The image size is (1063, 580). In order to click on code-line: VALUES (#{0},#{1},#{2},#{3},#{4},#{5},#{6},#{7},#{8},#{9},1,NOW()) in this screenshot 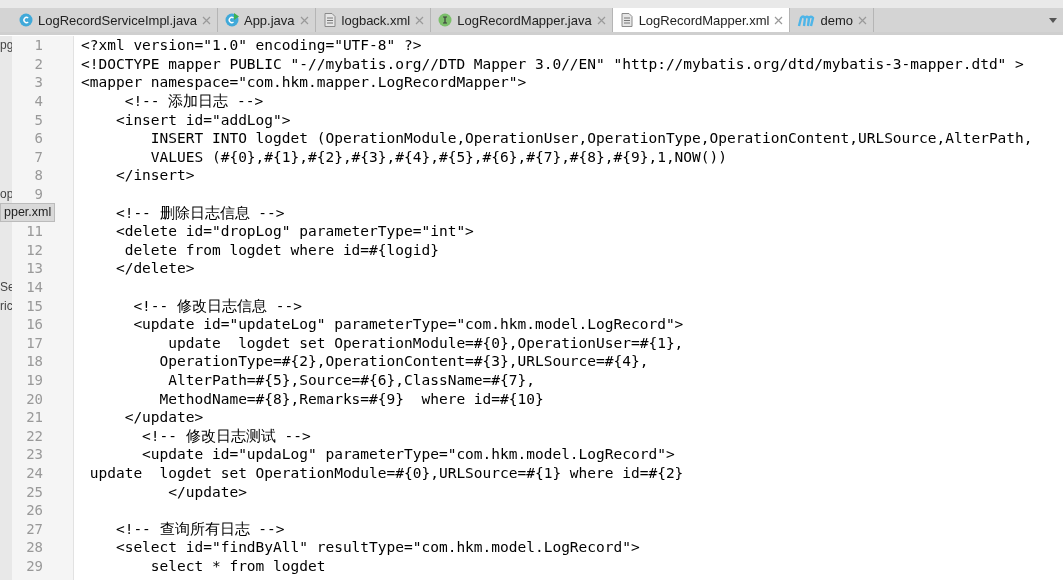, I will do `click(438, 156)`.